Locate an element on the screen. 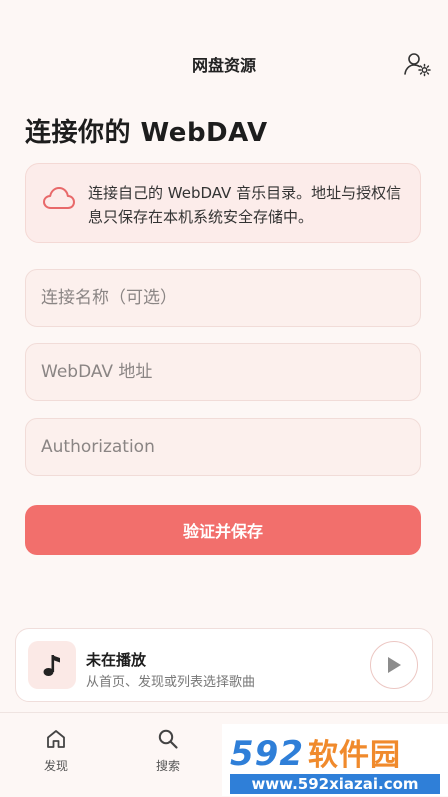 Image resolution: width=448 pixels, height=797 pixels. watermark-brand-number: 592 is located at coordinates (267, 754).